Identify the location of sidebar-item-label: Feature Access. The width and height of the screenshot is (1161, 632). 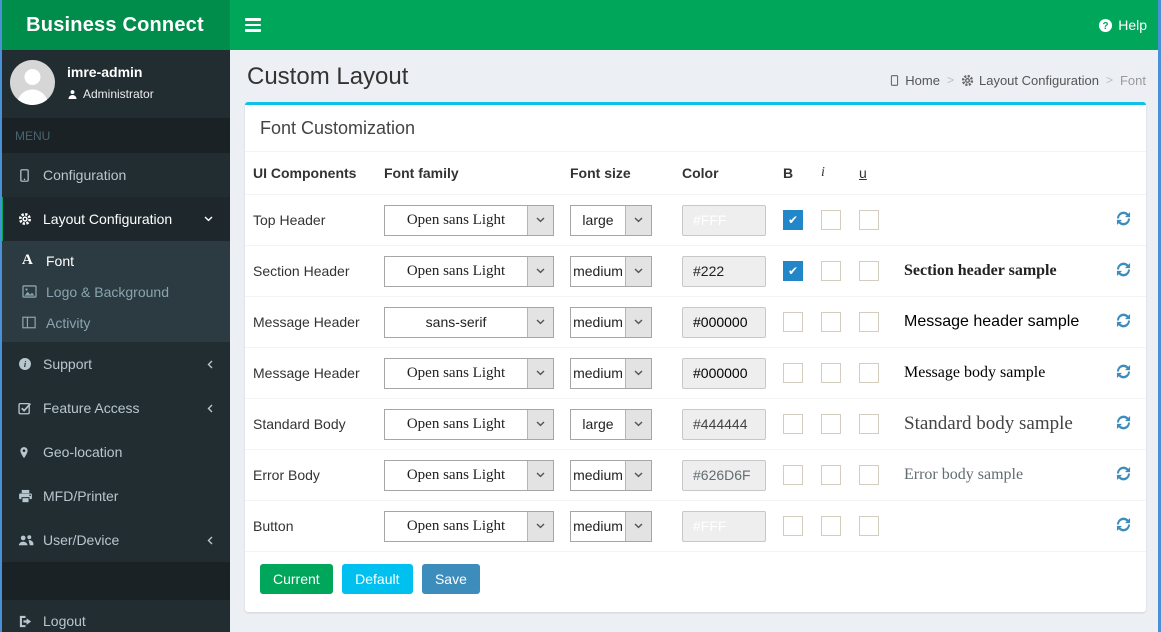
(91, 408).